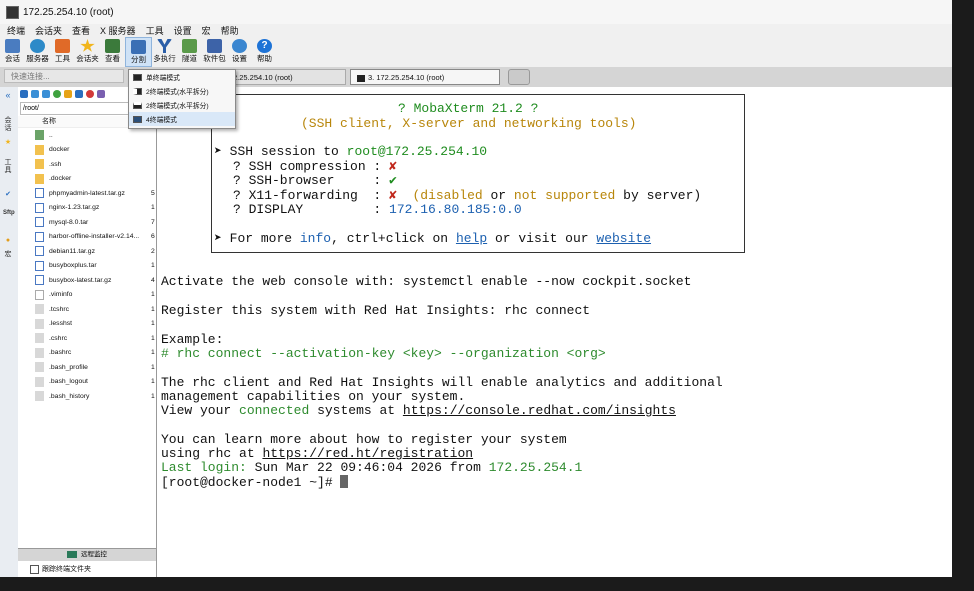  What do you see at coordinates (90, 94) in the screenshot?
I see `delete-icon` at bounding box center [90, 94].